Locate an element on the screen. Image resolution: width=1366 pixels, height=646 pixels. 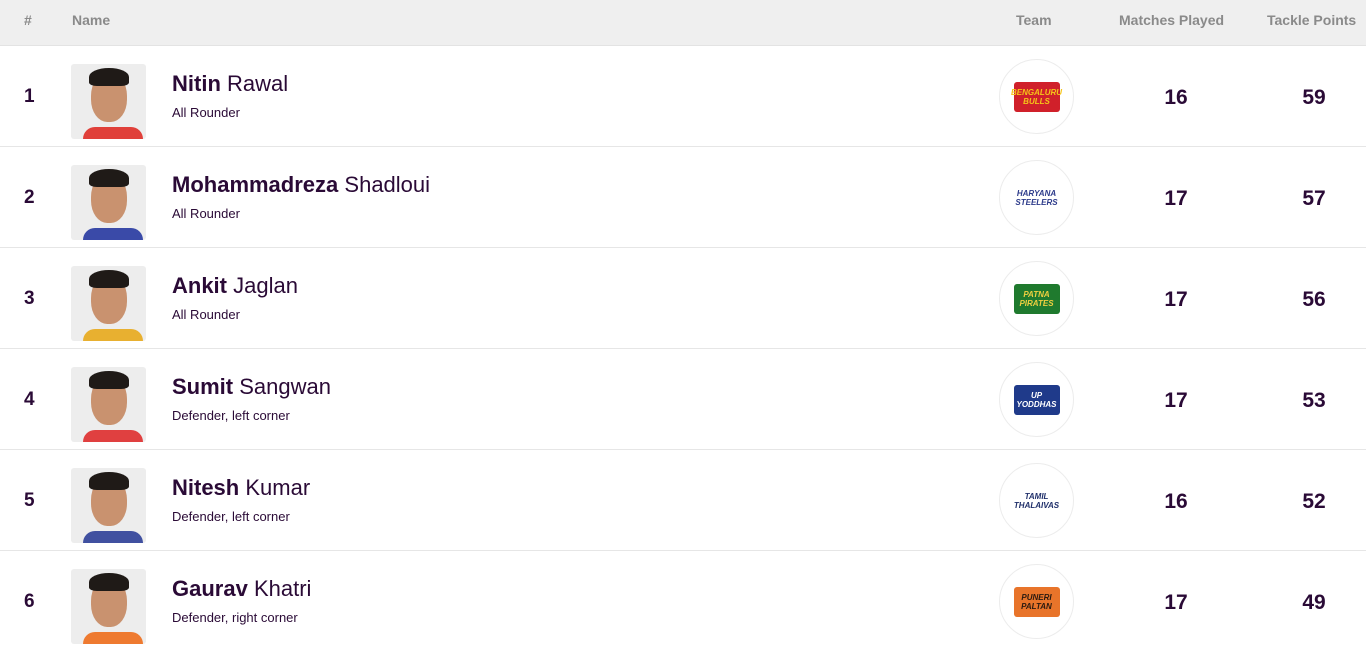
column-header-rank: # is located at coordinates (28, 20).